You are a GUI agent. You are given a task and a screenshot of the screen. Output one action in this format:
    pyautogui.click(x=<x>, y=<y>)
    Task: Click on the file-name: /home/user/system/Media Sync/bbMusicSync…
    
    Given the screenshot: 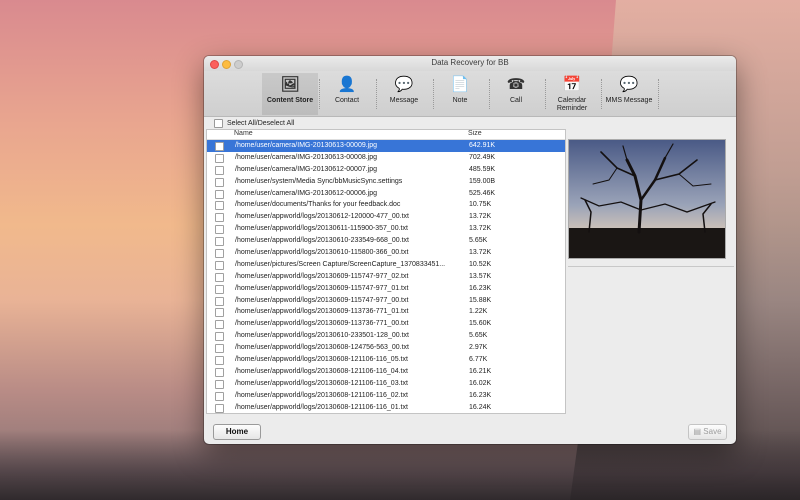 What is the action you would take?
    pyautogui.click(x=319, y=181)
    